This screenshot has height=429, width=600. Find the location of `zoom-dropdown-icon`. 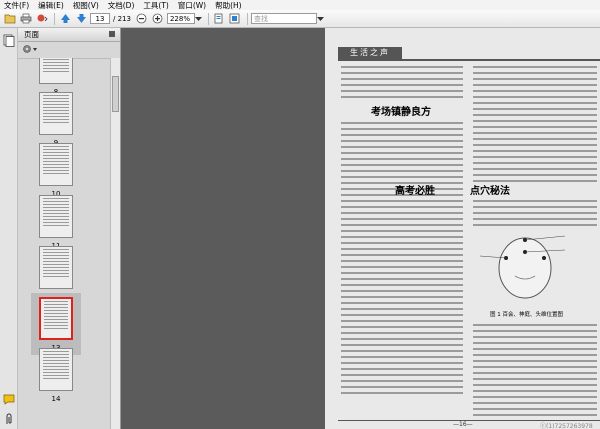

zoom-dropdown-icon is located at coordinates (199, 18).